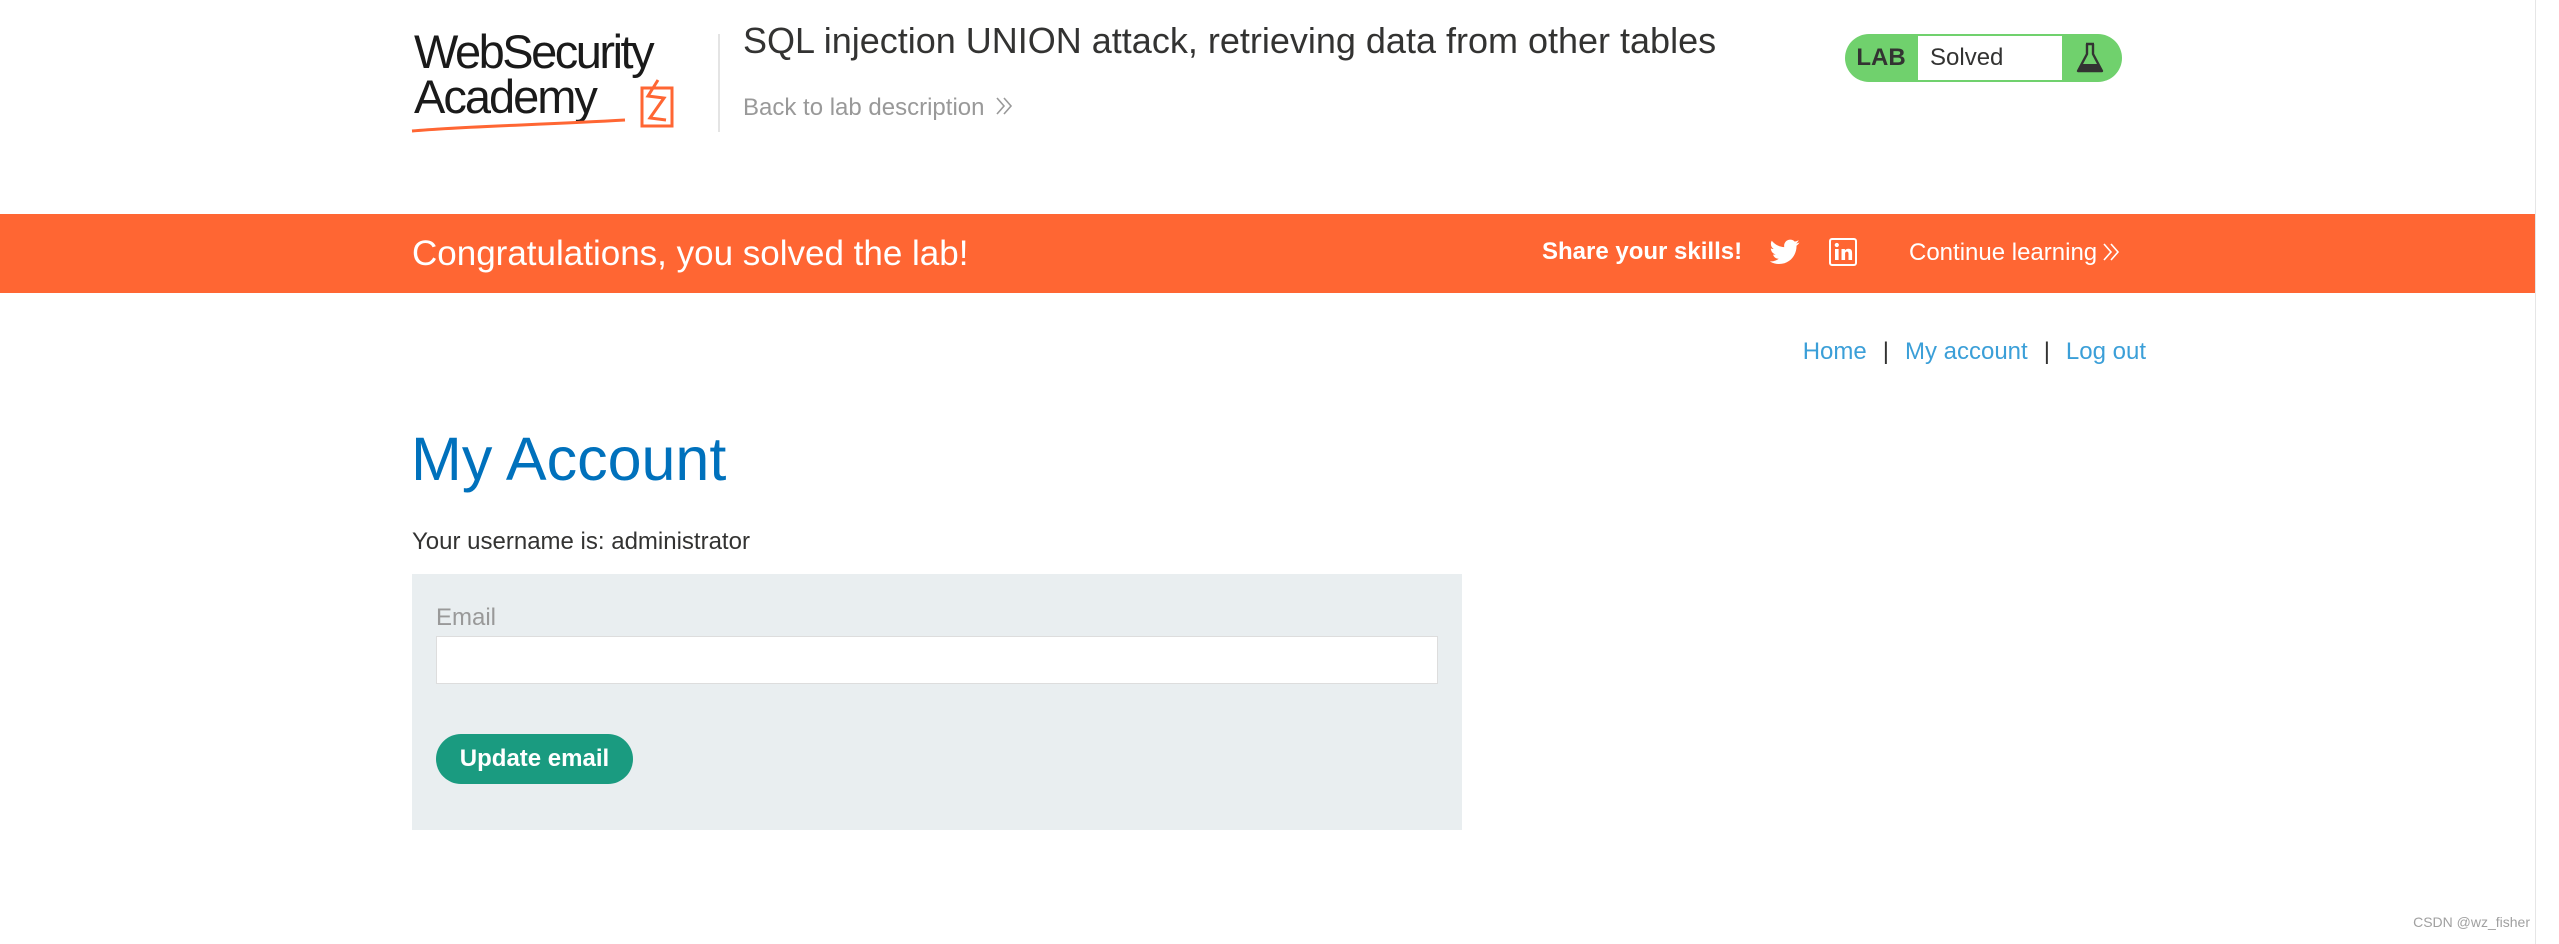  What do you see at coordinates (1843, 252) in the screenshot?
I see `linkedin-icon` at bounding box center [1843, 252].